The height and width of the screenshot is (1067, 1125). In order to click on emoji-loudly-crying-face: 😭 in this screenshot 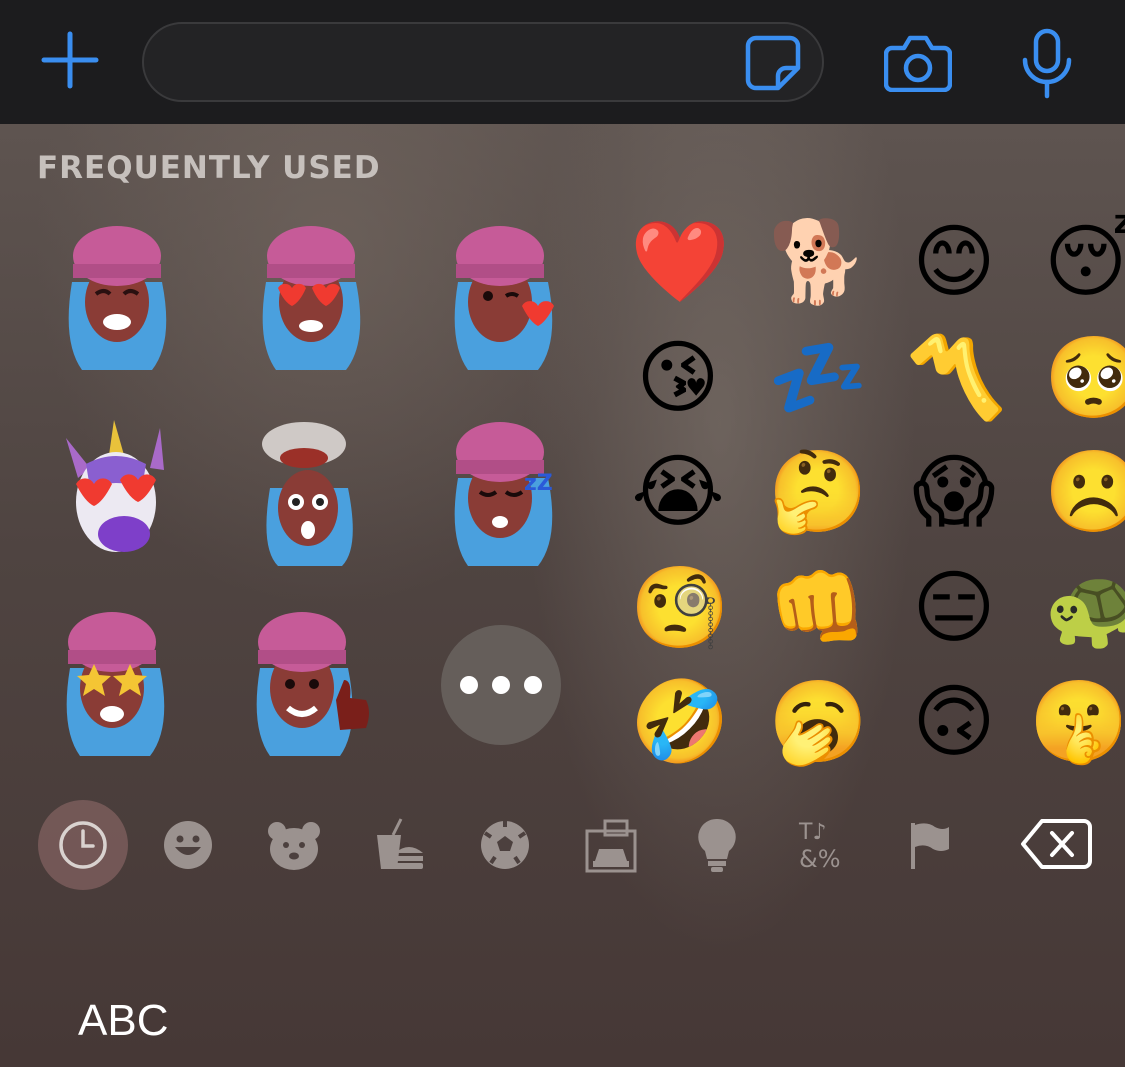, I will do `click(678, 492)`.